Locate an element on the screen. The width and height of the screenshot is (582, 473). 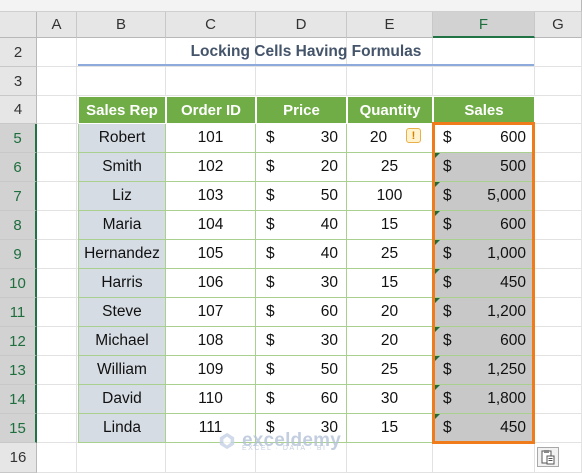
selected-range-f5-f15 is located at coordinates (483, 283).